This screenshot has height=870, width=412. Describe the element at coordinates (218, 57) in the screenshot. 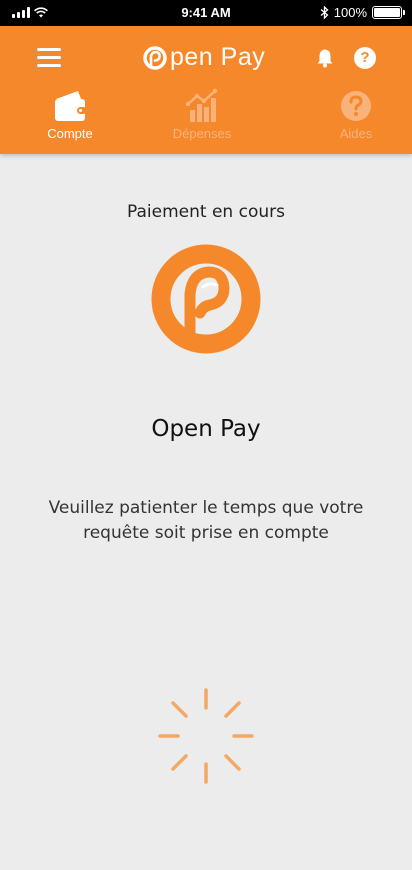

I see `brand-name: pen Pay` at that location.